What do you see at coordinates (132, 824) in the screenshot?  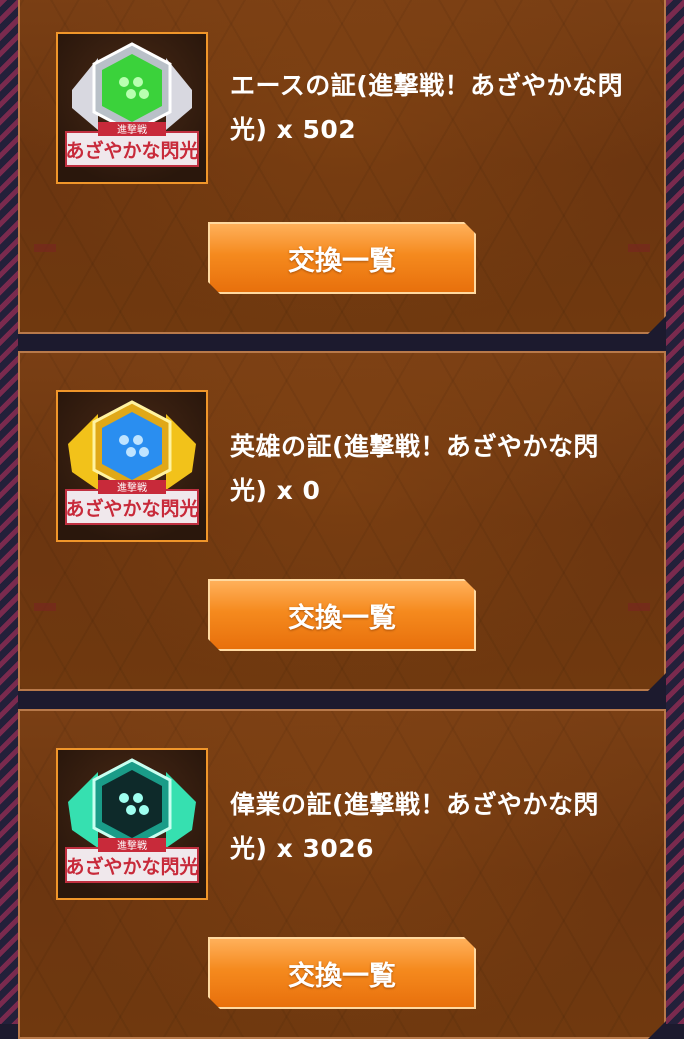 I see `feat-medal-icon: 進撃戦 あざやかな閃光` at bounding box center [132, 824].